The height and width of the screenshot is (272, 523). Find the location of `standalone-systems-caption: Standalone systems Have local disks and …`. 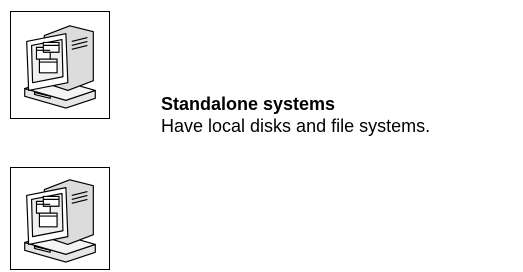

standalone-systems-caption: Standalone systems Have local disks and … is located at coordinates (341, 115).